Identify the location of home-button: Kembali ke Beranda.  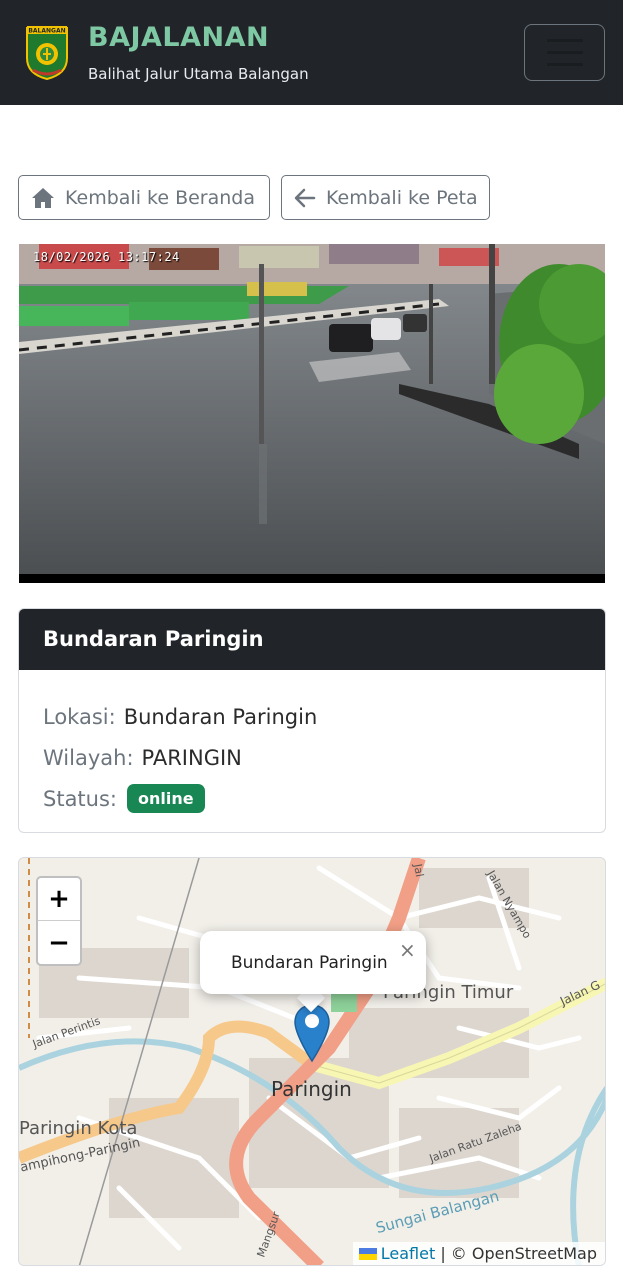
(144, 197).